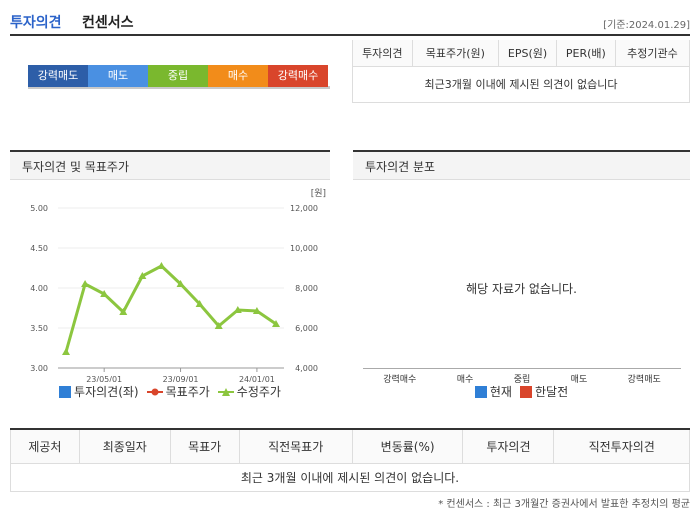 This screenshot has width=700, height=518. I want to click on left-panel-title: 투자의견 및 목표주가, so click(170, 165).